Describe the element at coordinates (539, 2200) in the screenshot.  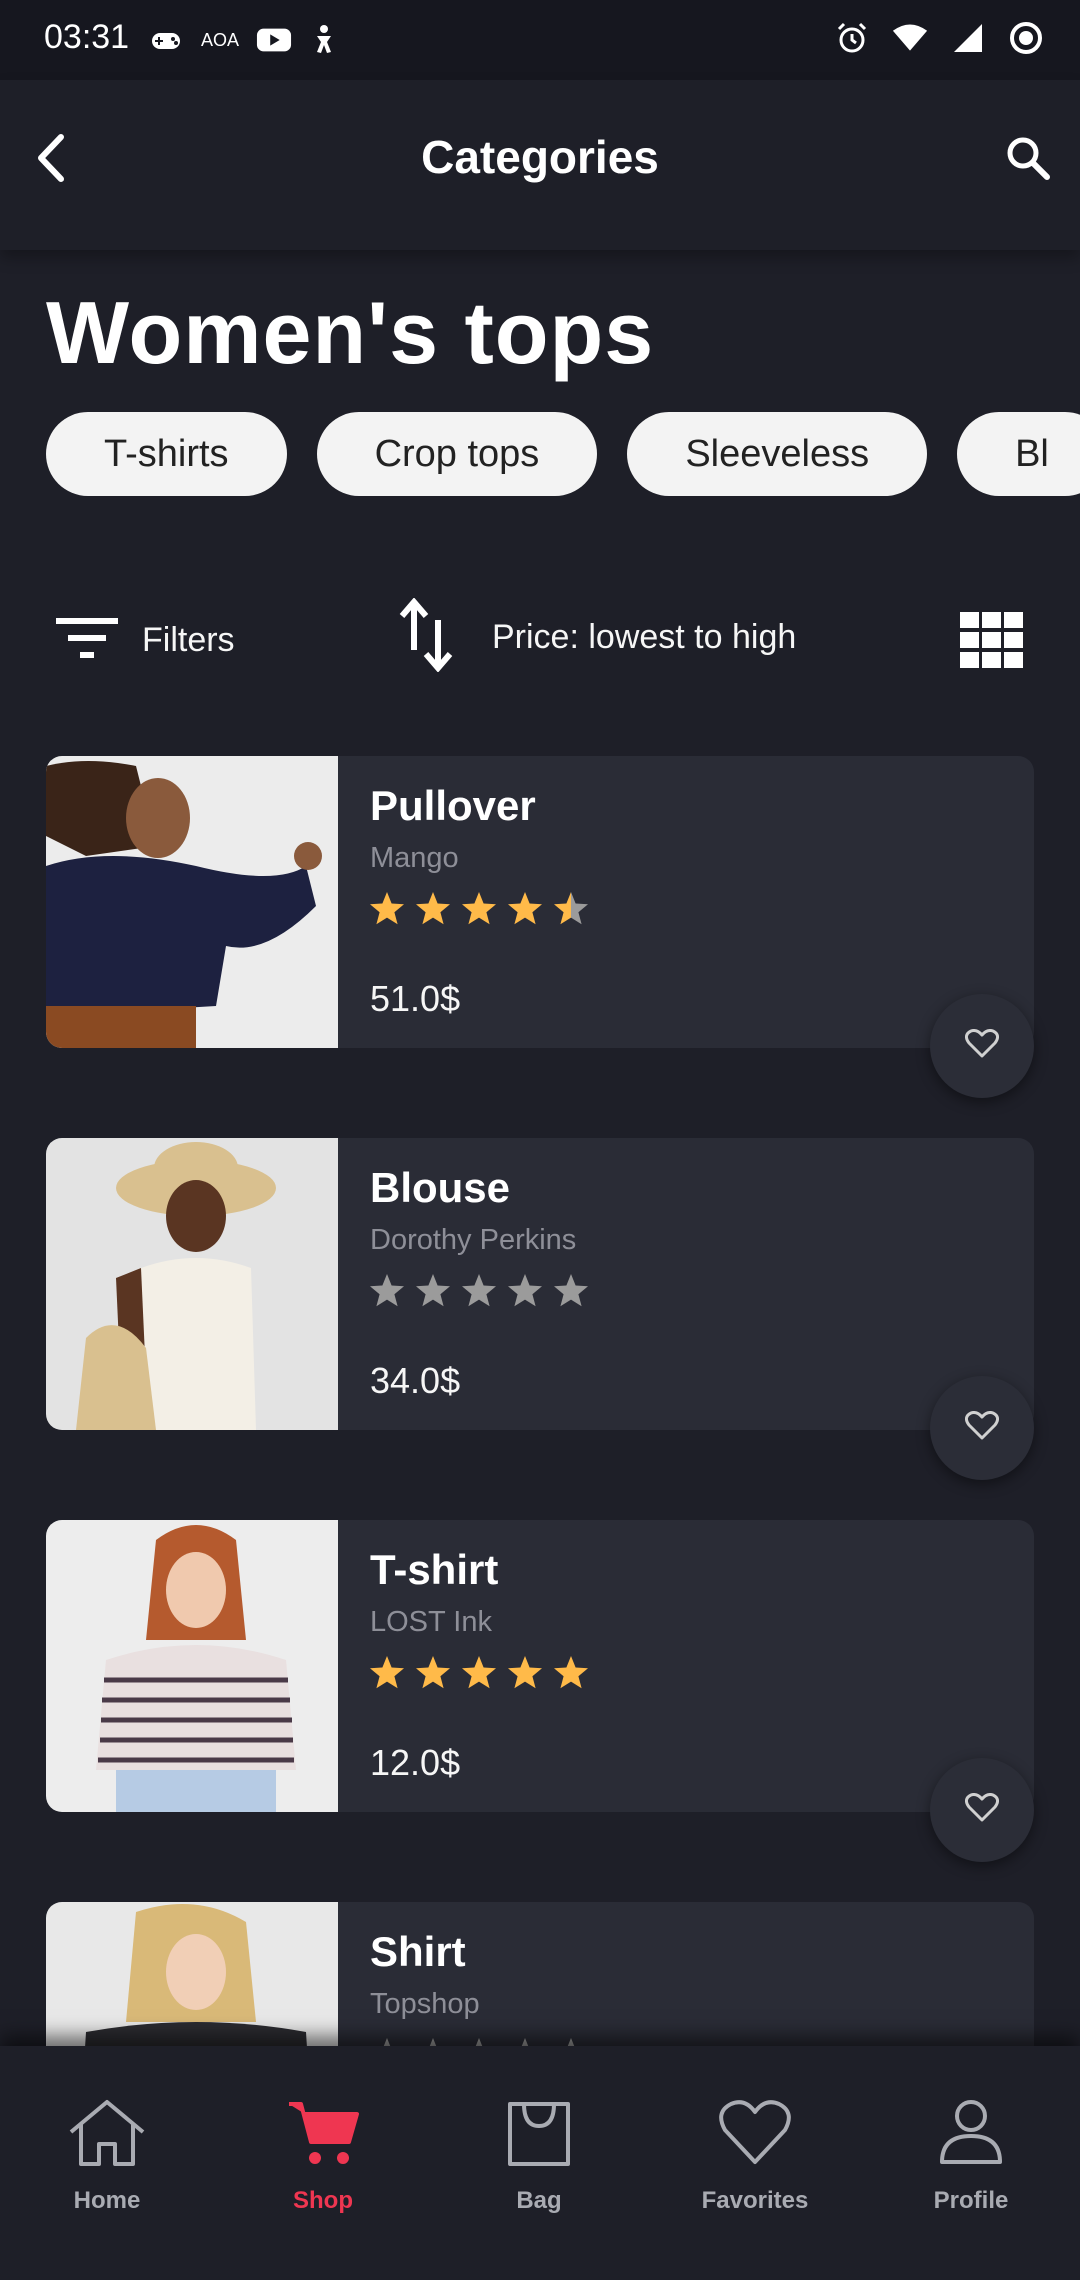
I see `nav-label: Bag` at that location.